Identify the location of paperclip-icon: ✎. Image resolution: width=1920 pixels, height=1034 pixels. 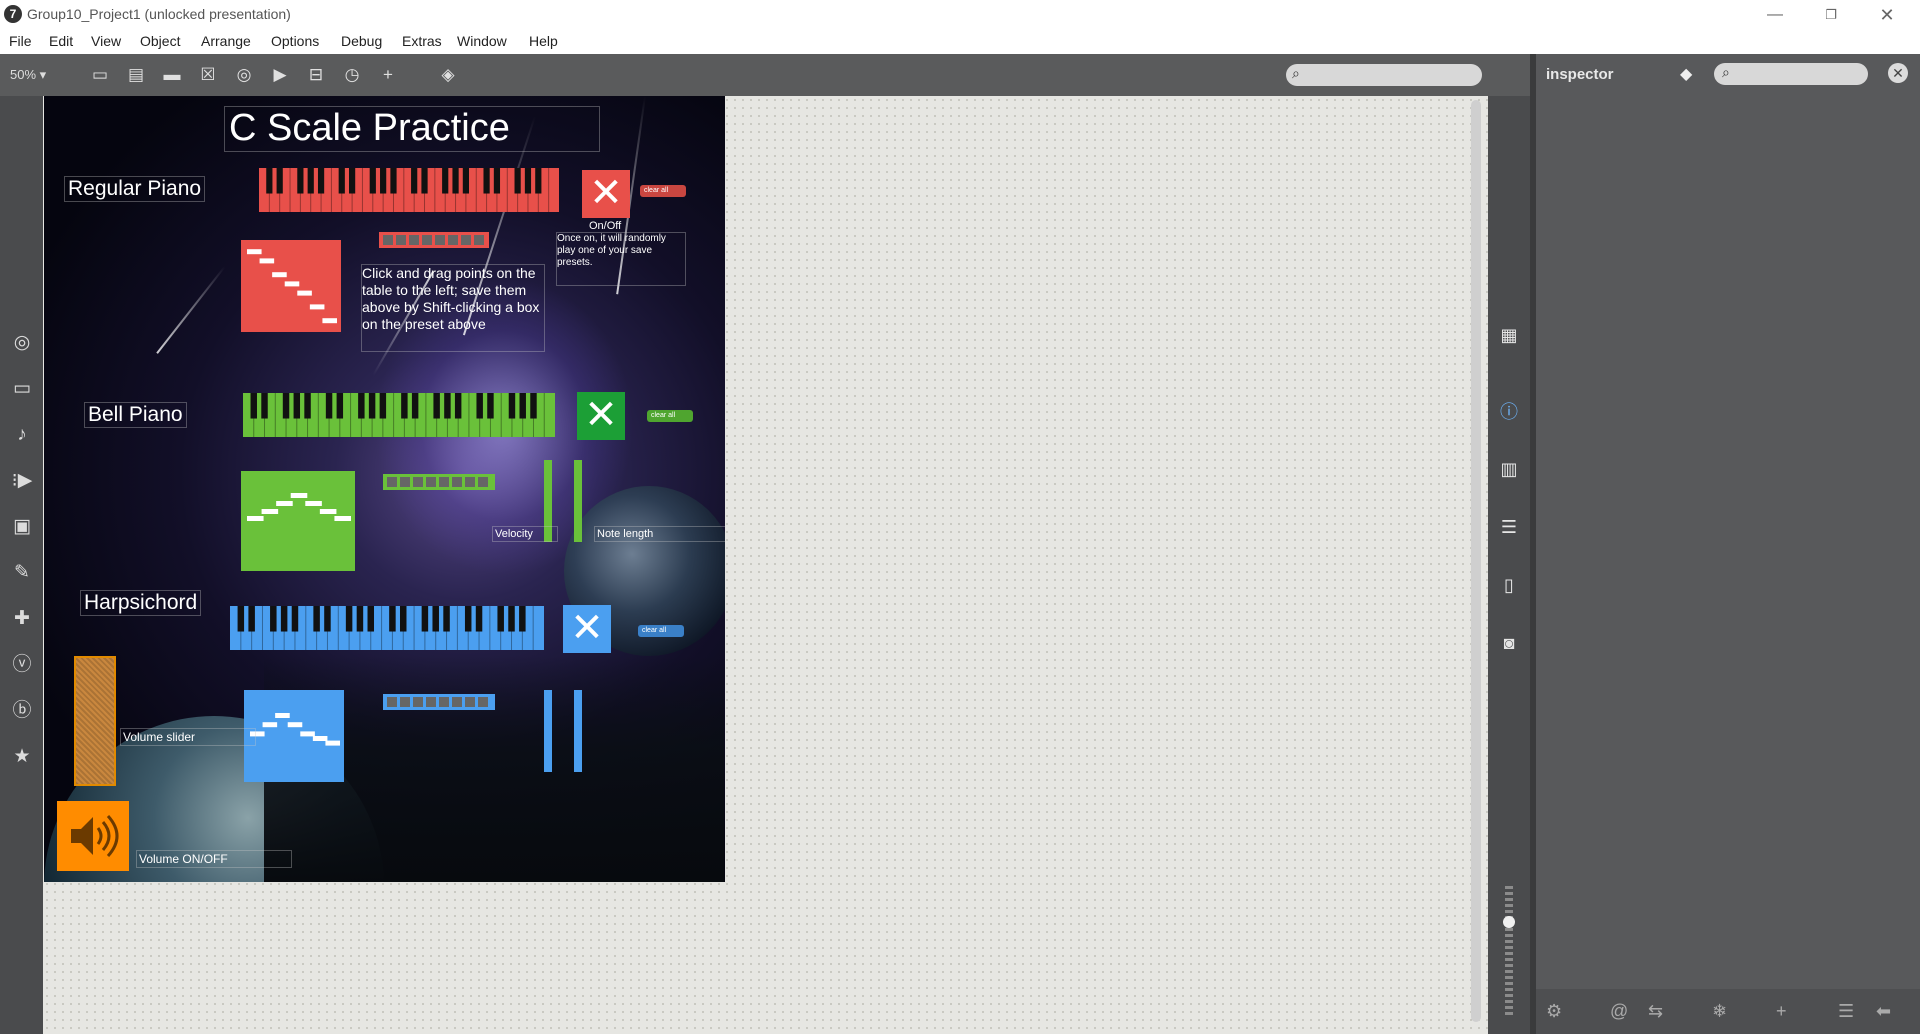
(22, 573).